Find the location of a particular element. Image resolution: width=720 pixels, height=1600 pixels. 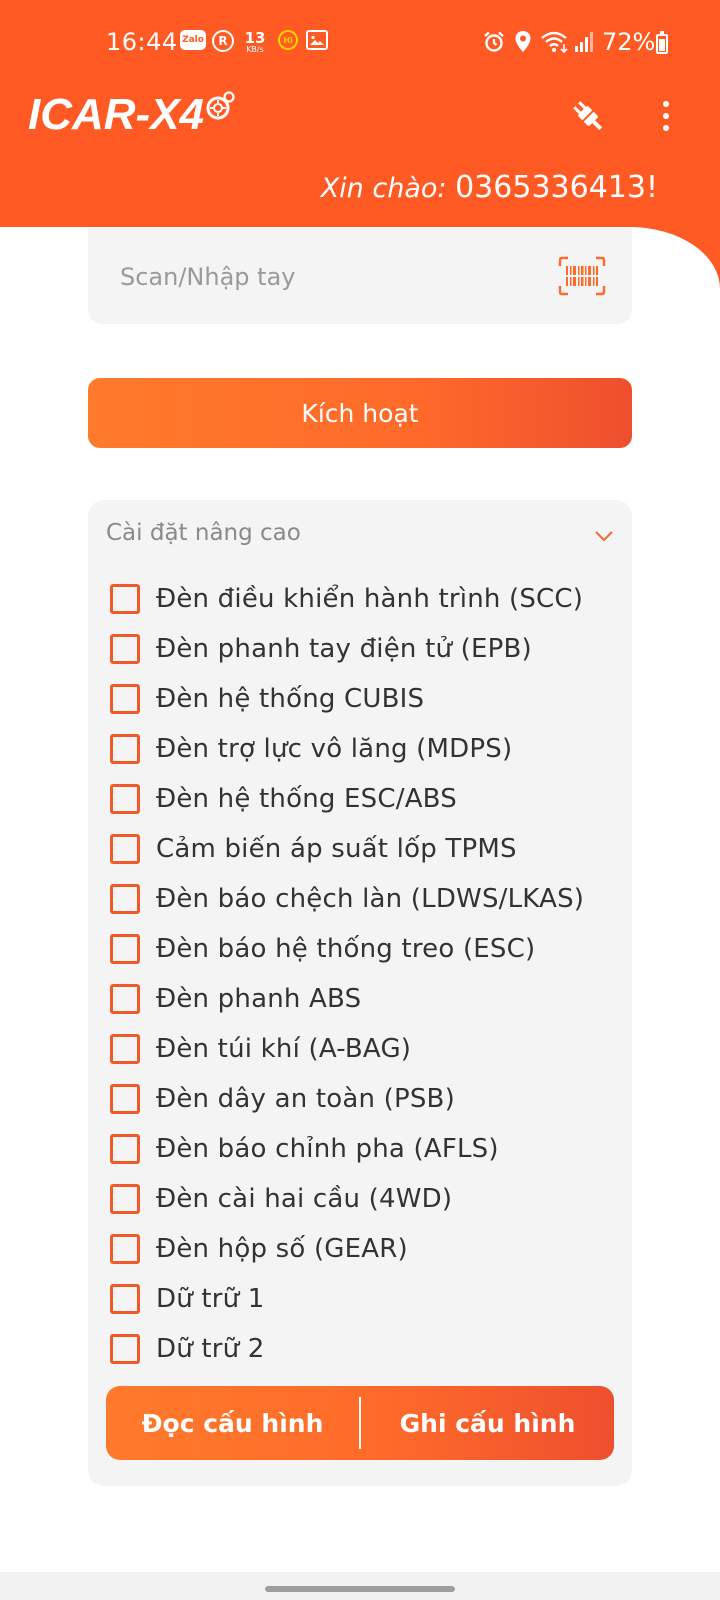

option-scc: Đèn điều khiển hành trình (SCC) is located at coordinates (365, 599).